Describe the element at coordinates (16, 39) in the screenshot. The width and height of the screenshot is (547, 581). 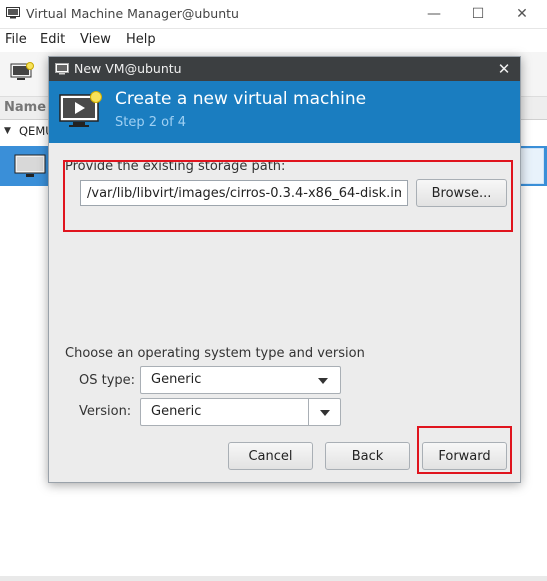
I see `menu-file: File` at that location.